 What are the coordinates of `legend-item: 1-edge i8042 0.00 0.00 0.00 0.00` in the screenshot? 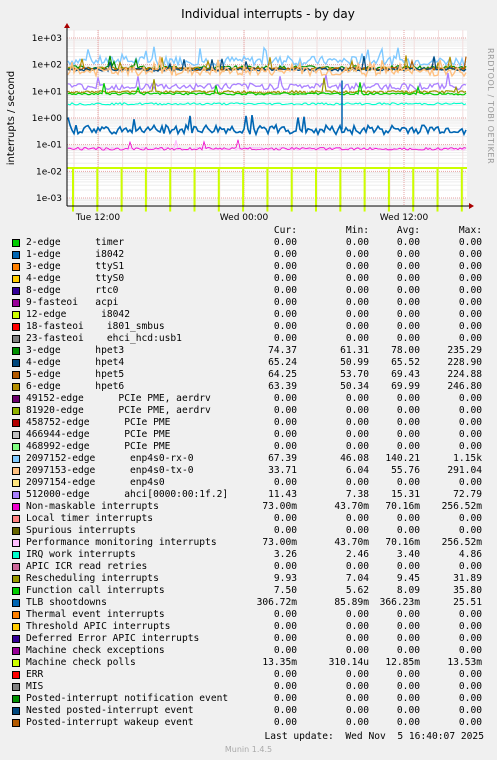 It's located at (251, 255).